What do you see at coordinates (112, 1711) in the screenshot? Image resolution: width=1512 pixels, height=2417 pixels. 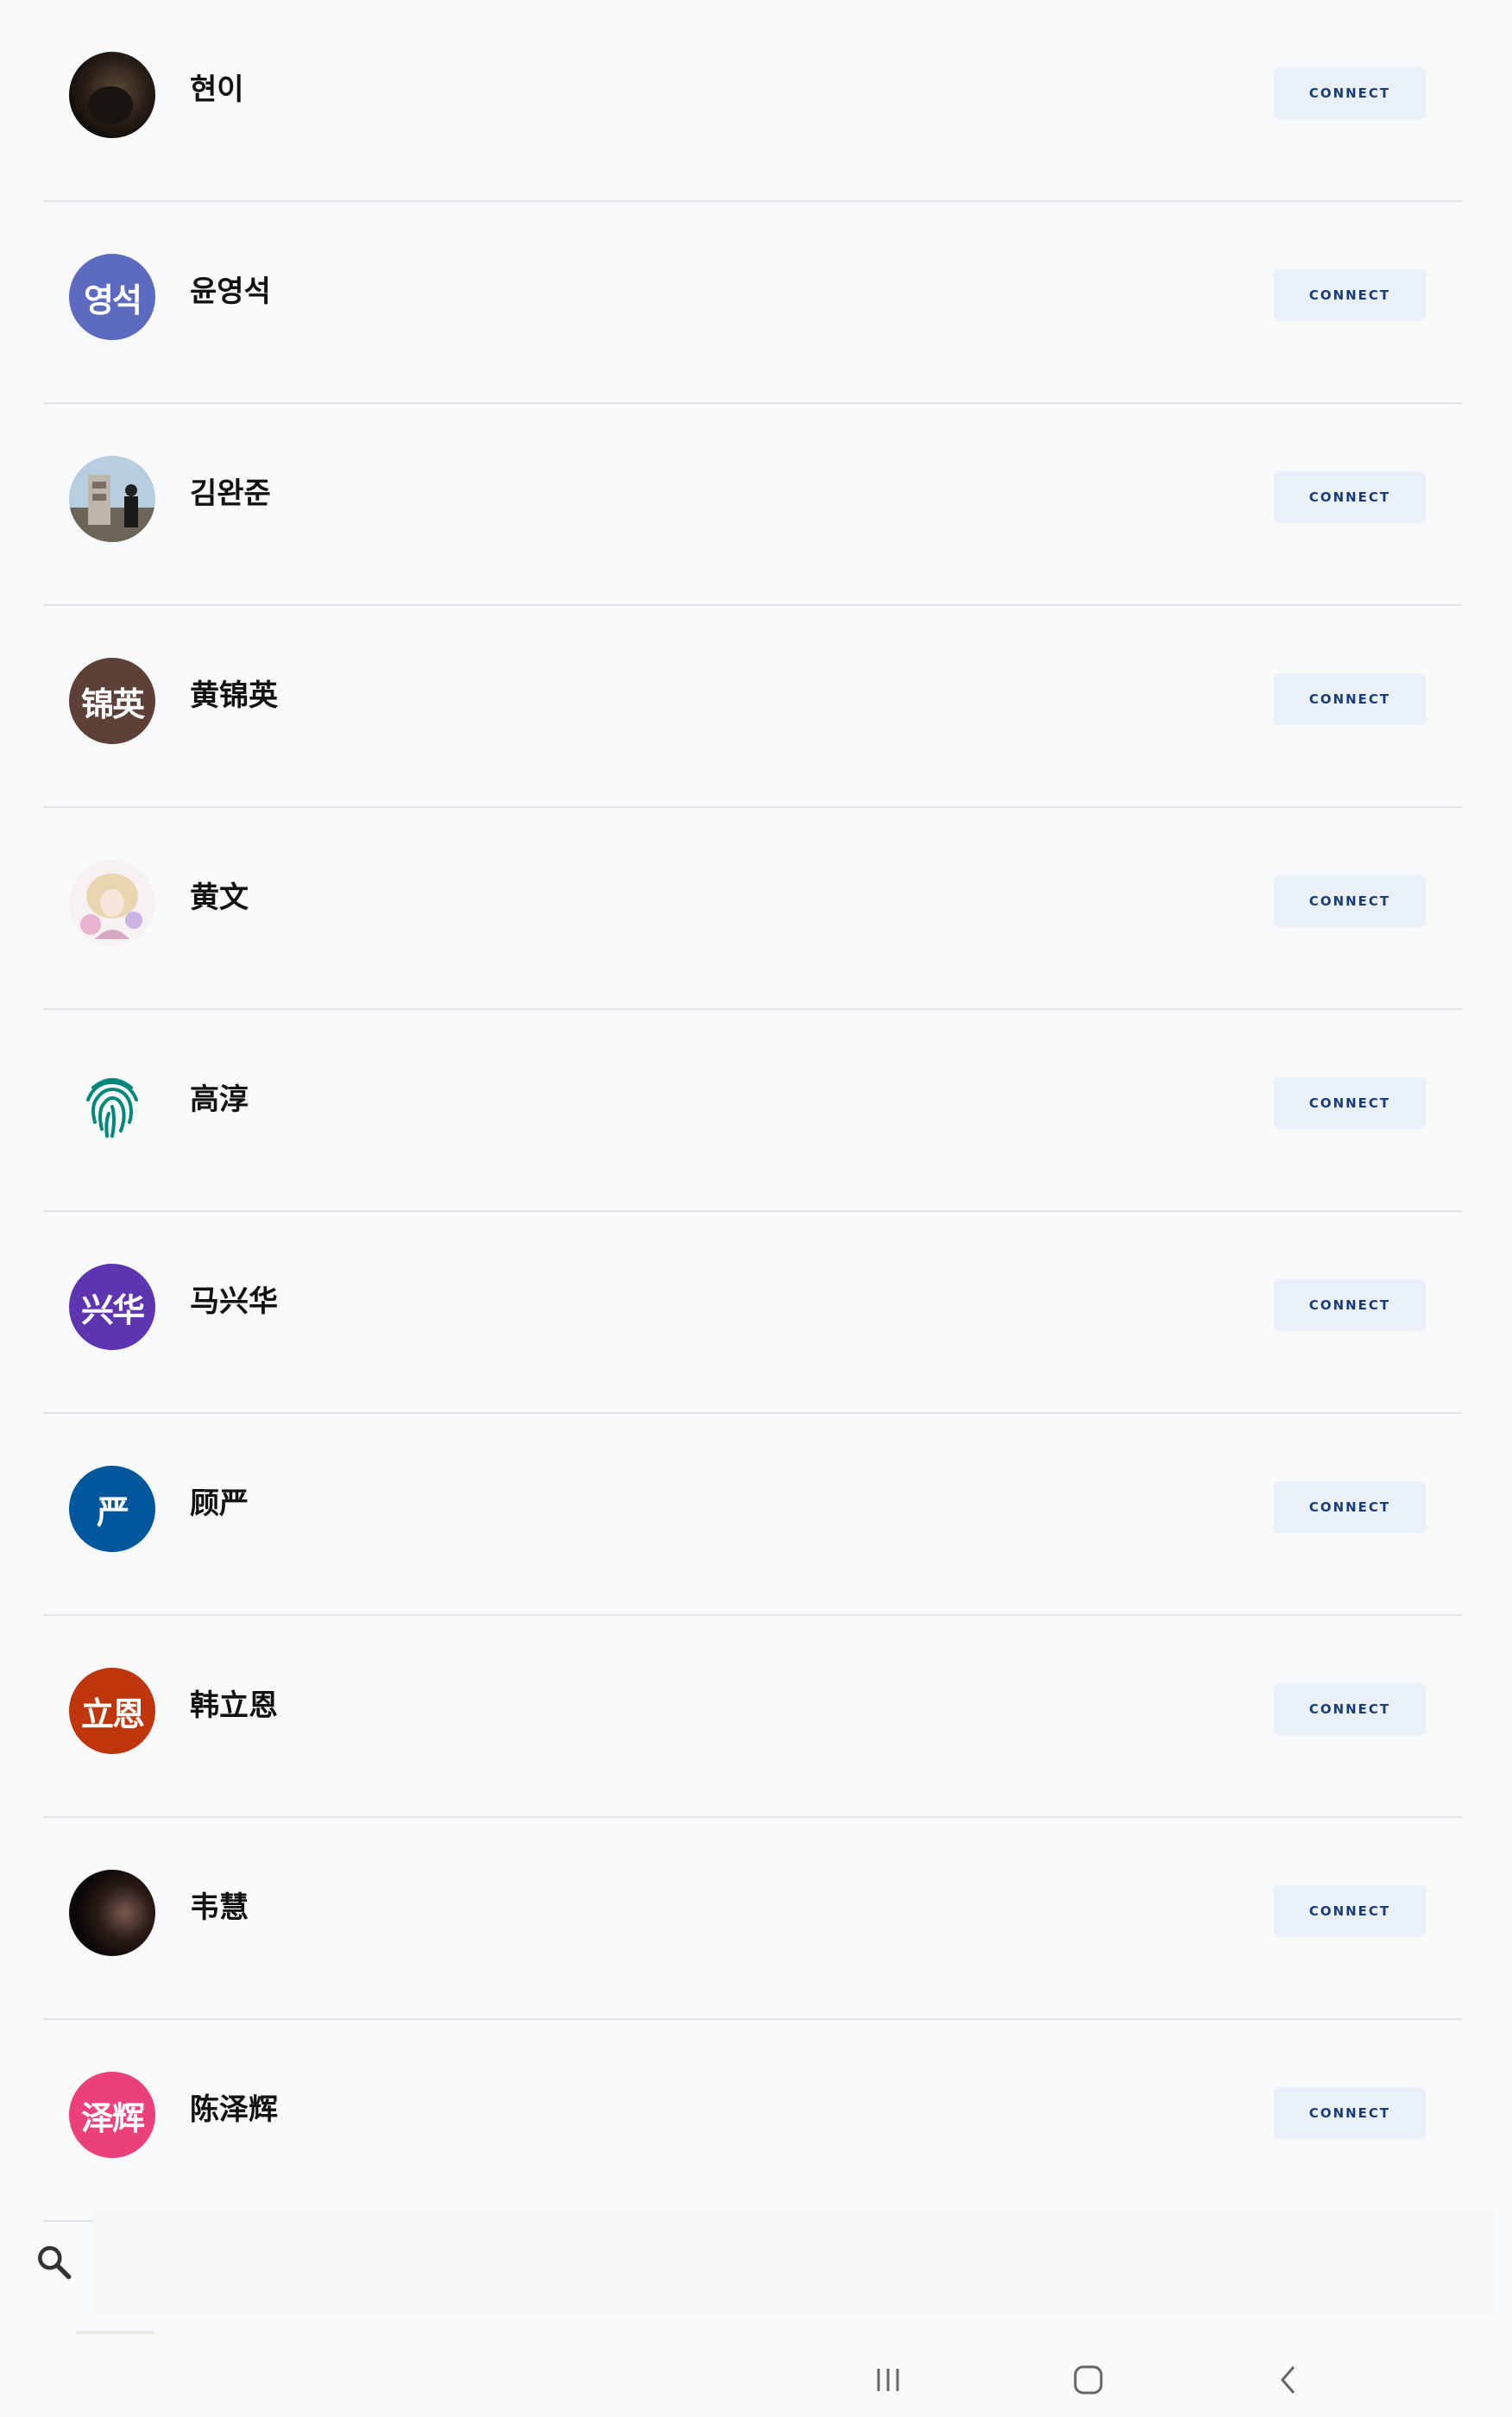 I see `avatar-initials: 立恩` at bounding box center [112, 1711].